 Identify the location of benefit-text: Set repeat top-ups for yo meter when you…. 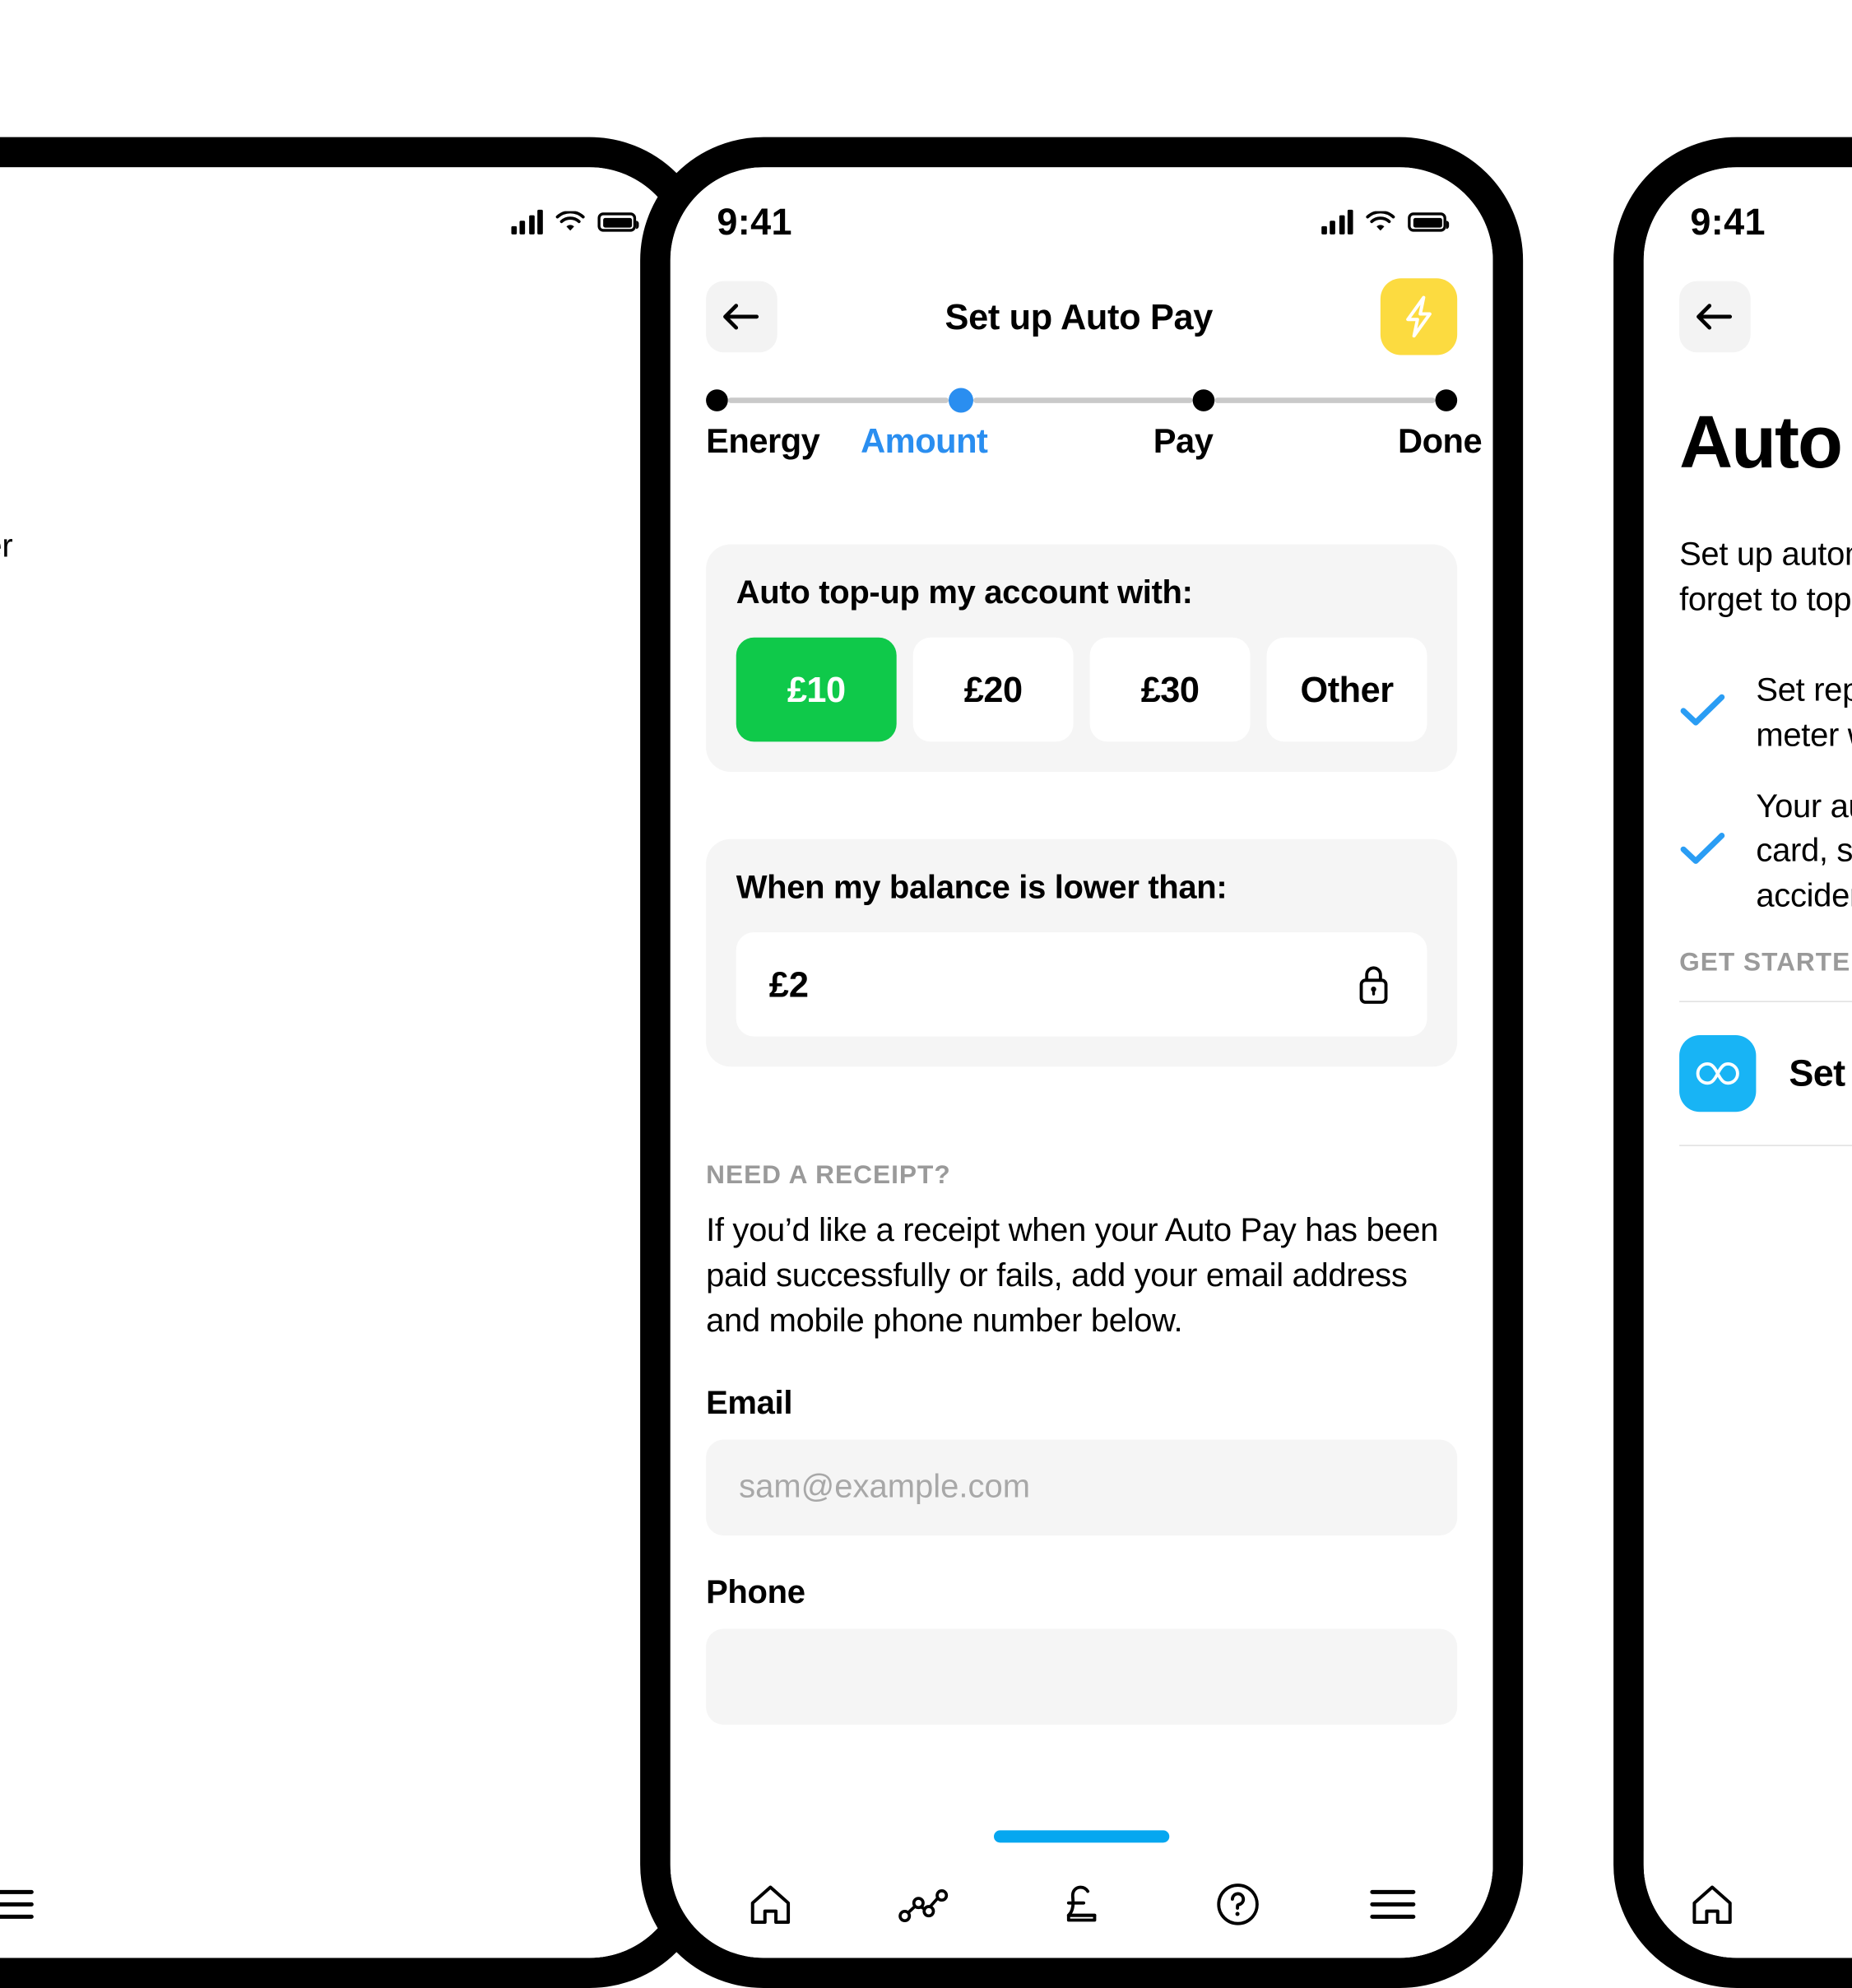
(1804, 712).